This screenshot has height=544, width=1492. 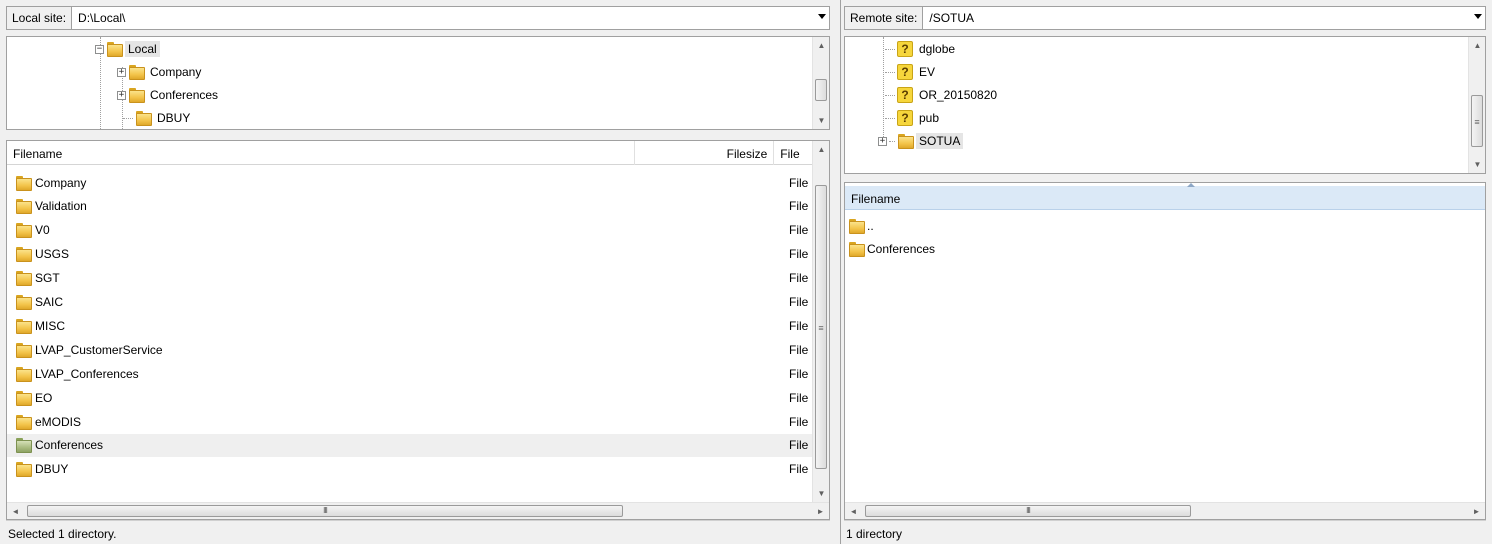 I want to click on file-name-cell: Company, so click(x=46, y=183).